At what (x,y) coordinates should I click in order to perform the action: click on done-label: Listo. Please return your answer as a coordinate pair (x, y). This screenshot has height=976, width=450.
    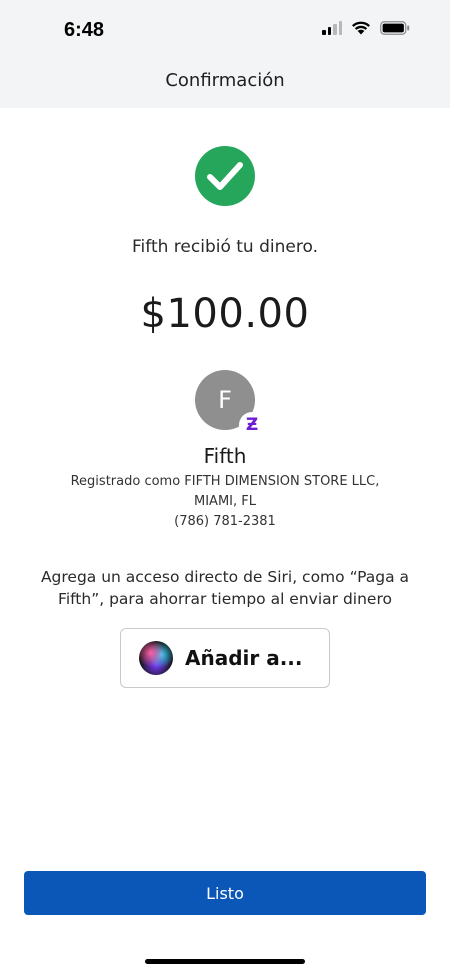
    Looking at the image, I should click on (225, 893).